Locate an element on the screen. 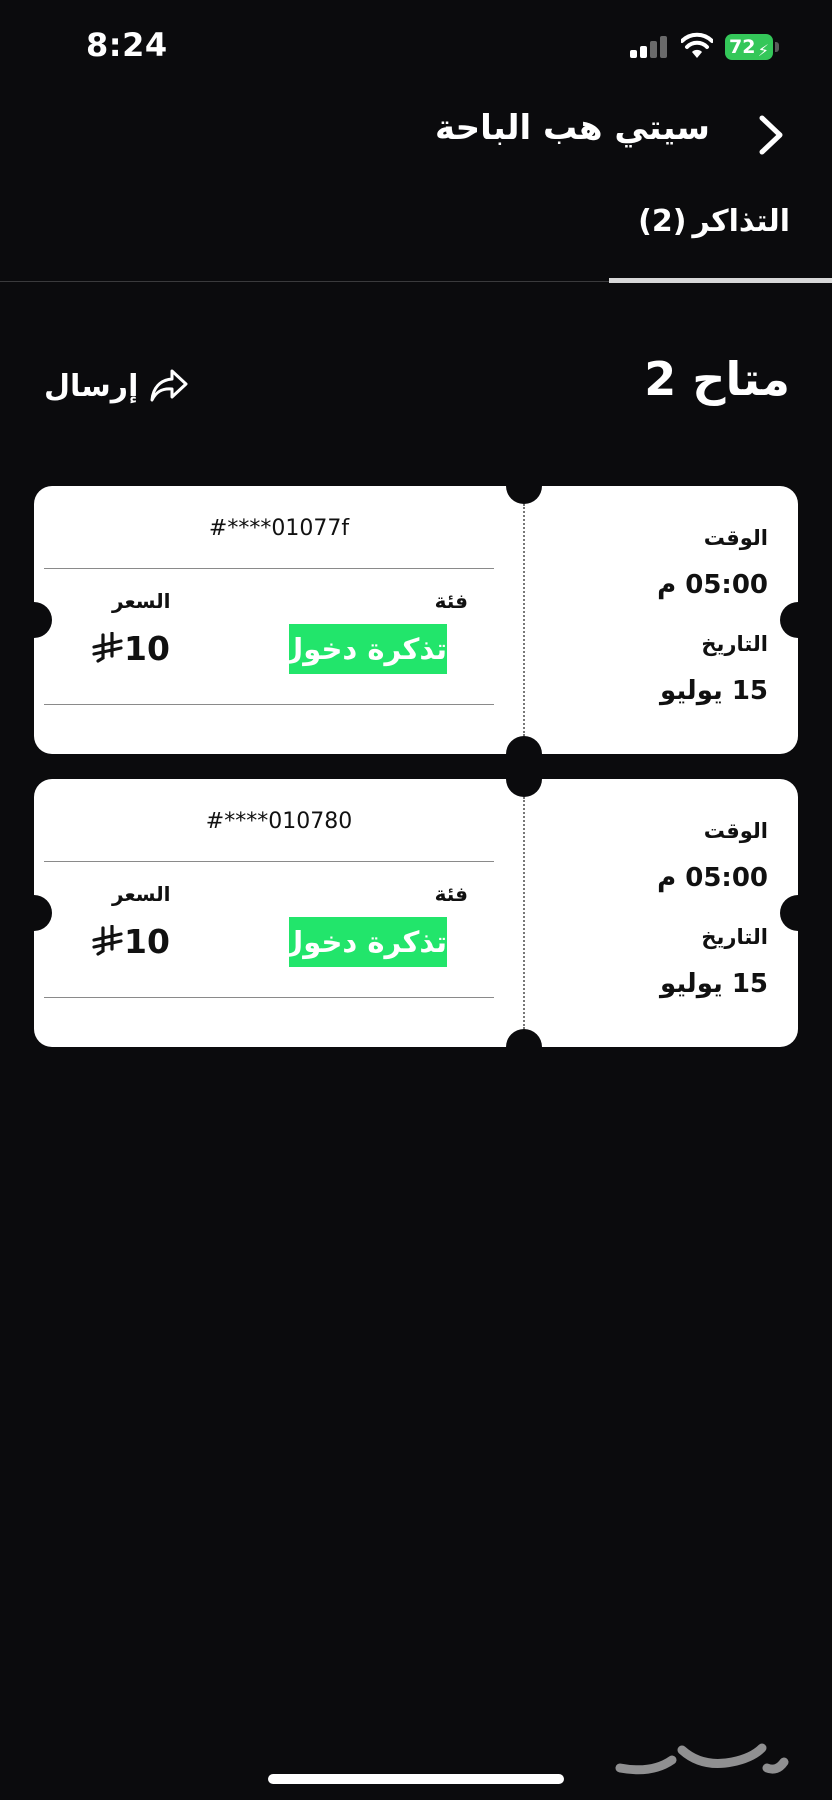 This screenshot has height=1800, width=832. charging-bolt-icon: ⚡ is located at coordinates (763, 50).